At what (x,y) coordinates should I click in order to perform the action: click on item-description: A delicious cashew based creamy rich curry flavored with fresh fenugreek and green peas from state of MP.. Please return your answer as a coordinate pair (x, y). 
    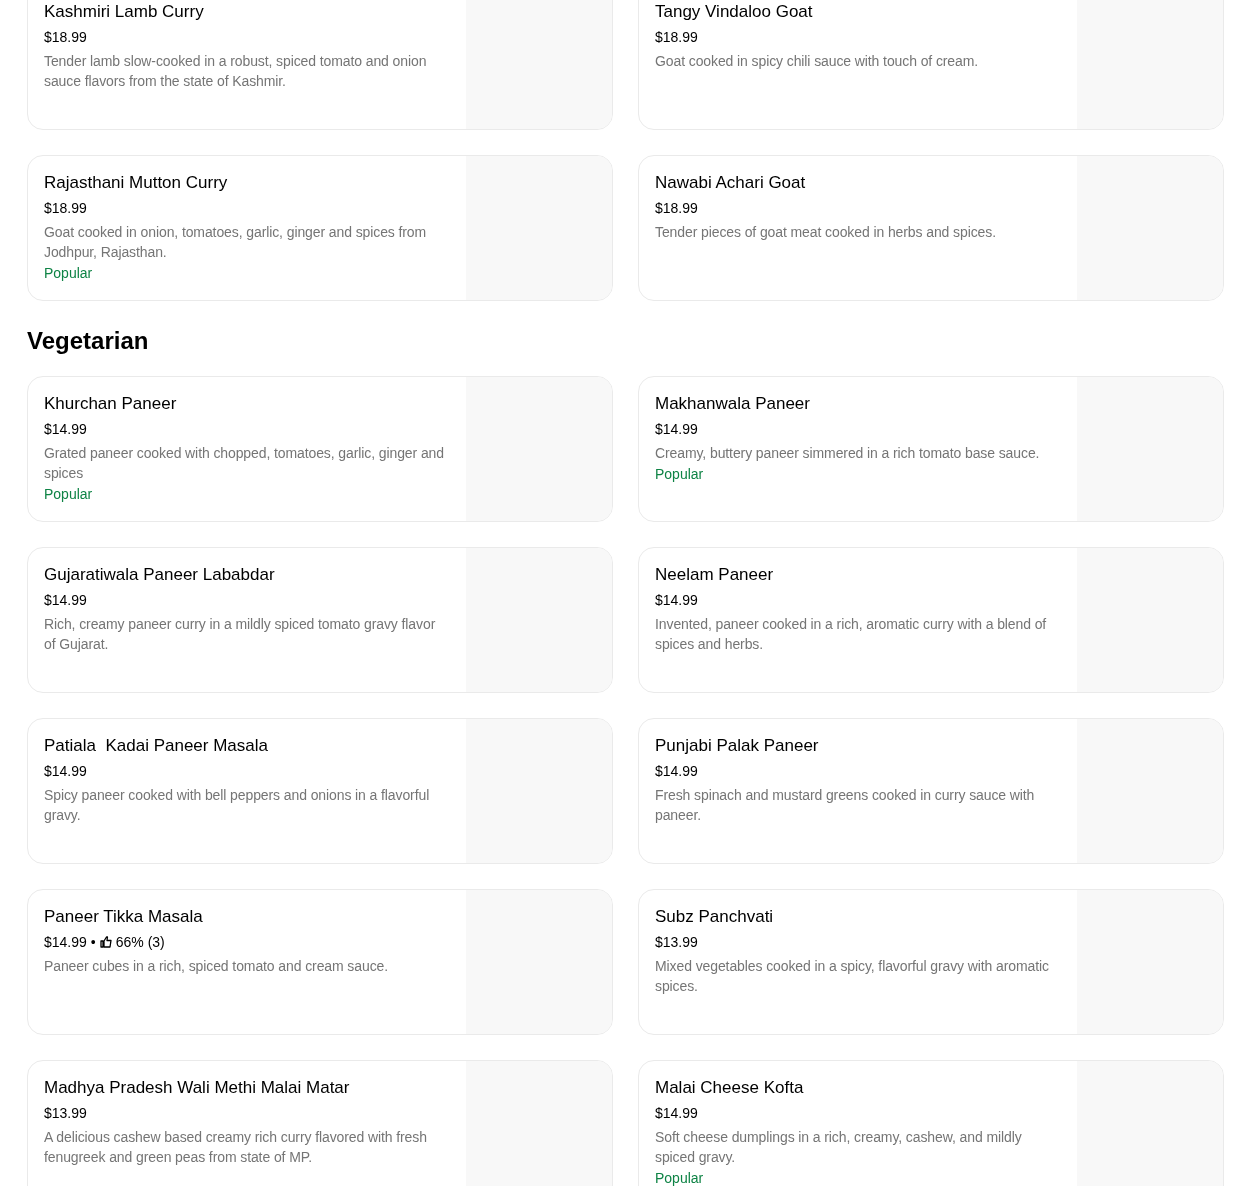
    Looking at the image, I should click on (236, 1147).